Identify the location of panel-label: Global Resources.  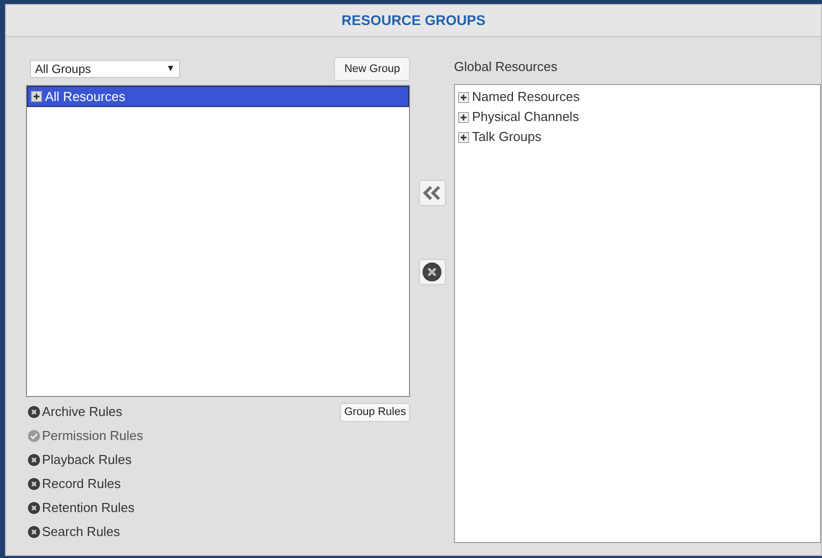
(506, 67).